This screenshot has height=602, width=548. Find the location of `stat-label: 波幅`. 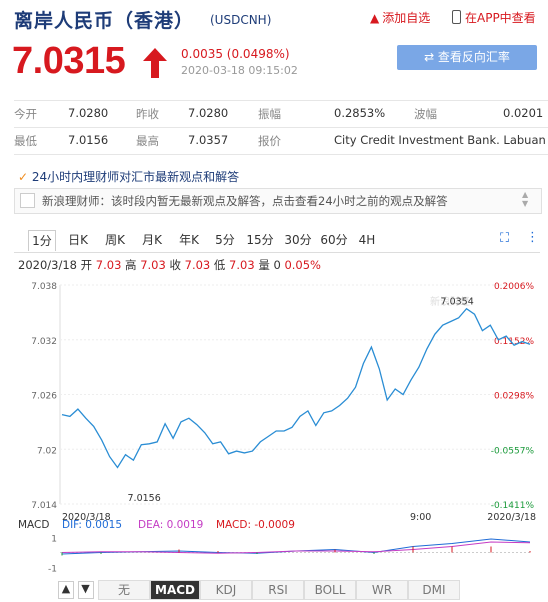

stat-label: 波幅 is located at coordinates (425, 114).